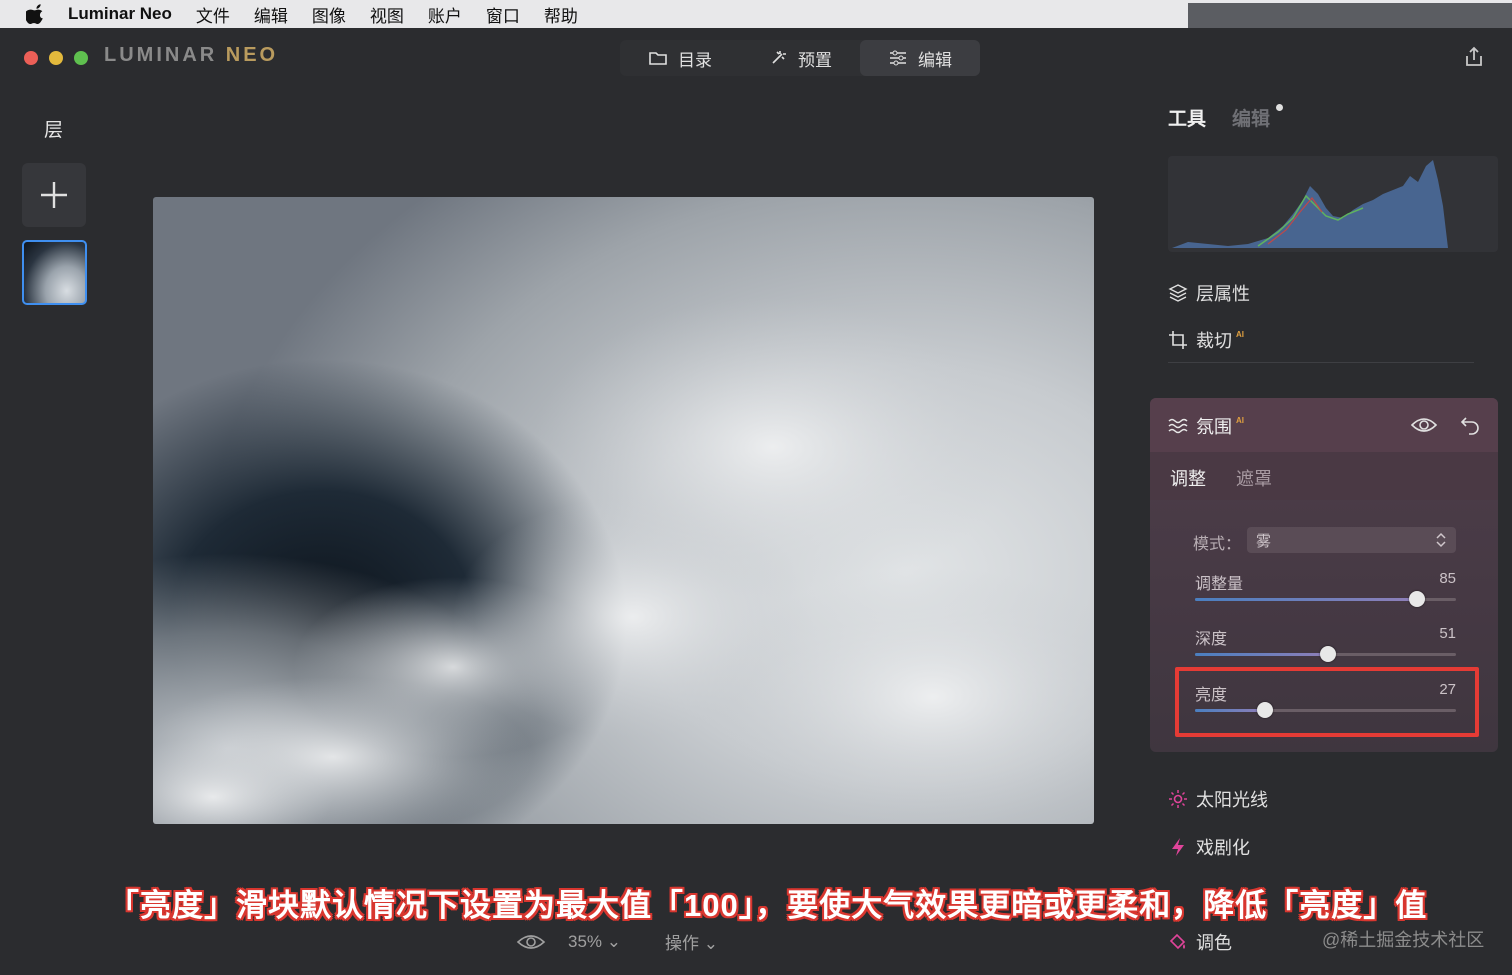  Describe the element at coordinates (503, 14) in the screenshot. I see `menu-window: 窗口` at that location.